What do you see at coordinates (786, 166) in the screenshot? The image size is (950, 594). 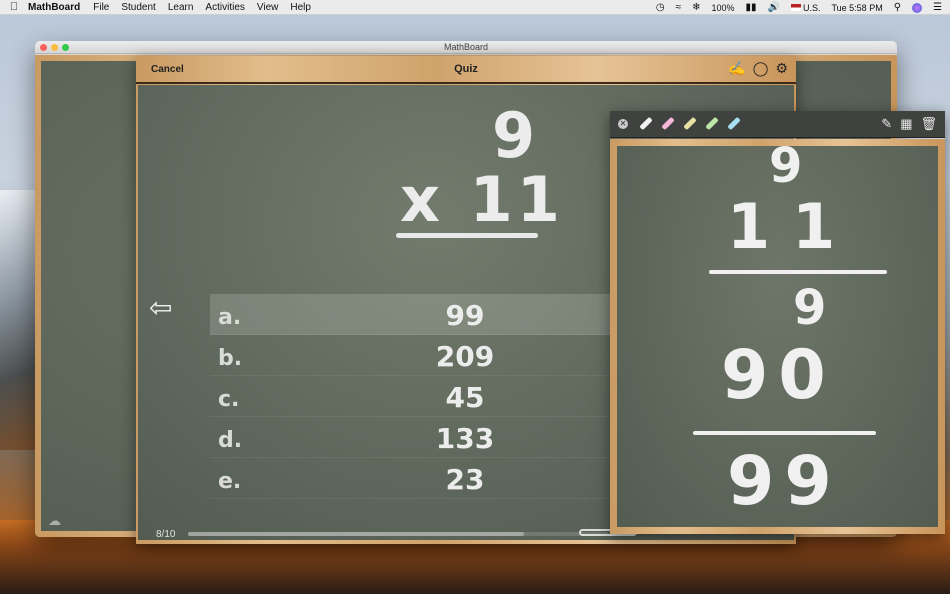 I see `handwriting-line1: 9` at bounding box center [786, 166].